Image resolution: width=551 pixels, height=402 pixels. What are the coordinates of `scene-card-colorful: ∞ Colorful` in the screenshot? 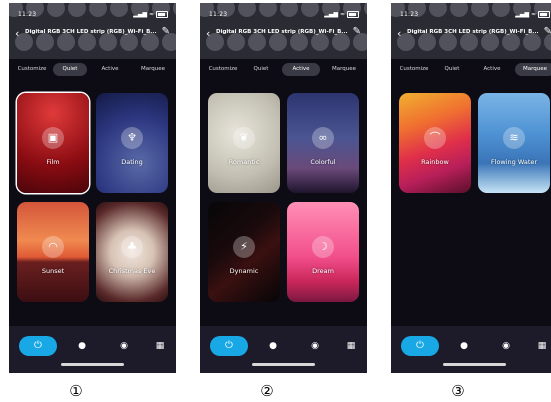 It's located at (323, 143).